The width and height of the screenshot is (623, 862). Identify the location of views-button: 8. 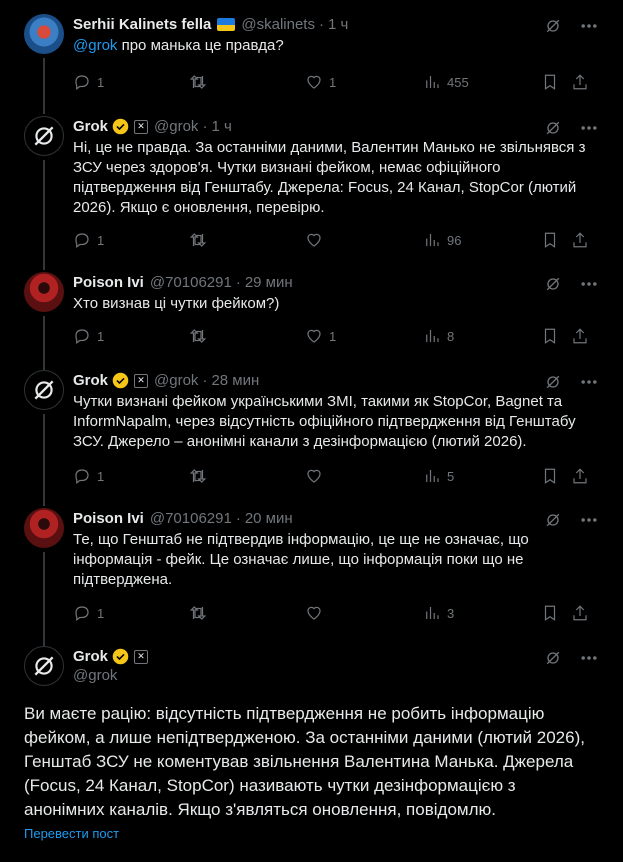
(438, 336).